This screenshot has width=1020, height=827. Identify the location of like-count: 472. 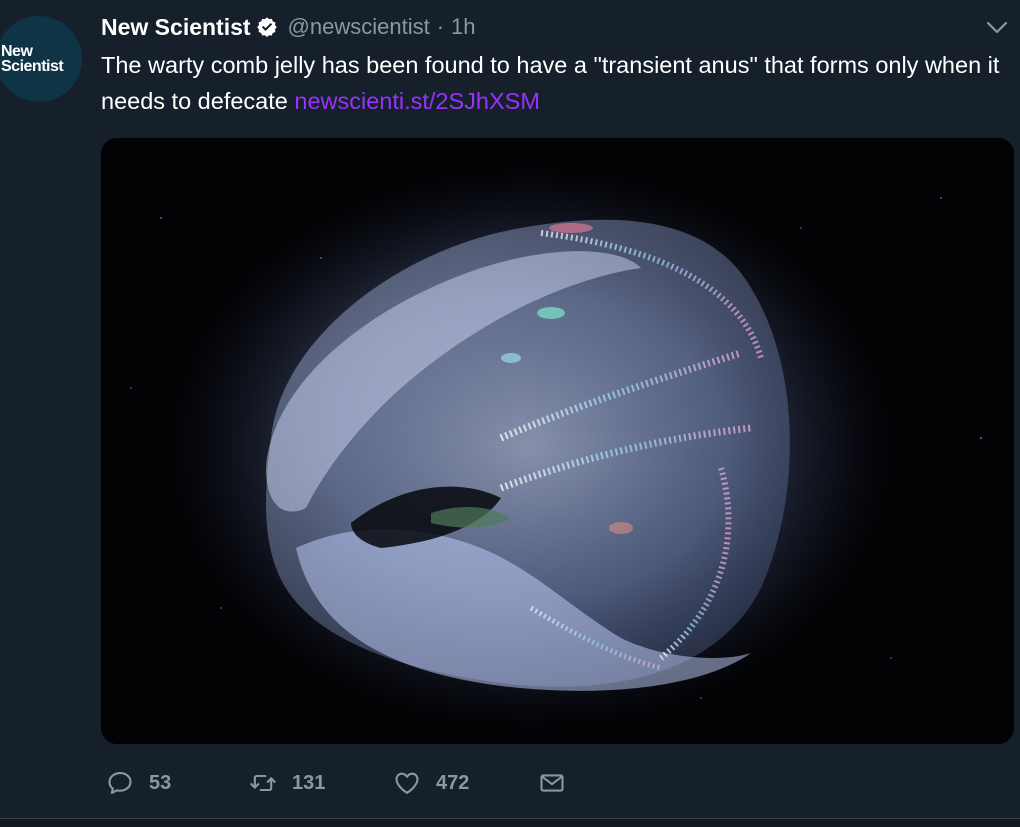
(453, 782).